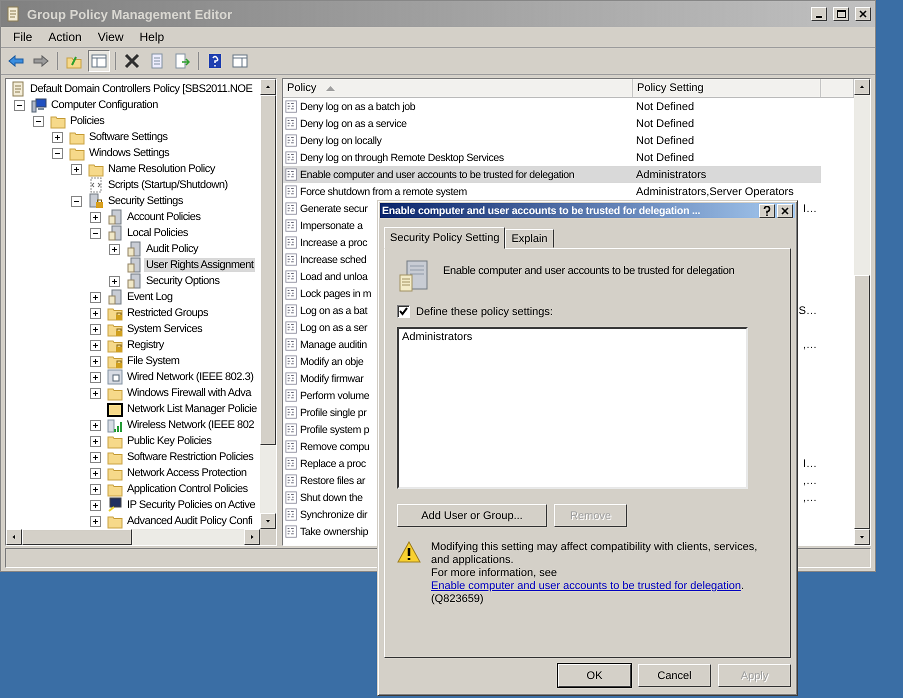 This screenshot has height=698, width=903. What do you see at coordinates (334, 276) in the screenshot?
I see `policy-name: Load and unloa` at bounding box center [334, 276].